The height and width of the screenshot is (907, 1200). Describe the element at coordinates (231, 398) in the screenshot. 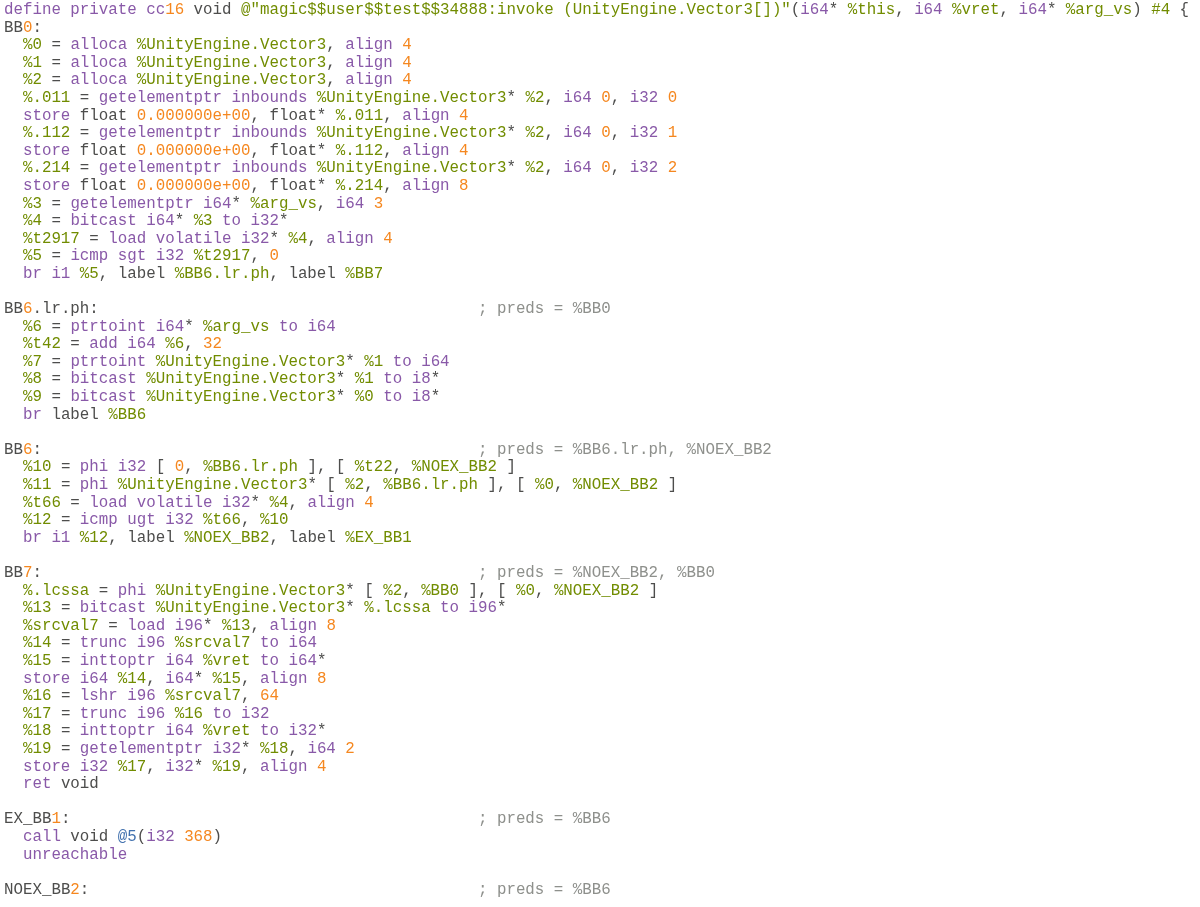

I see `code-line: %9 = bitcast %UnityEngine.Vector3* %0 to i8*` at that location.